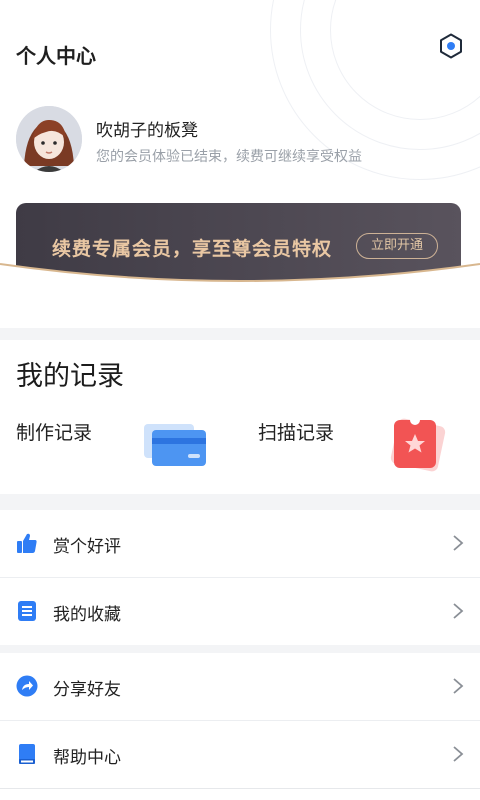 Image resolution: width=480 pixels, height=800 pixels. I want to click on username: 吹胡子的板凳, so click(147, 131).